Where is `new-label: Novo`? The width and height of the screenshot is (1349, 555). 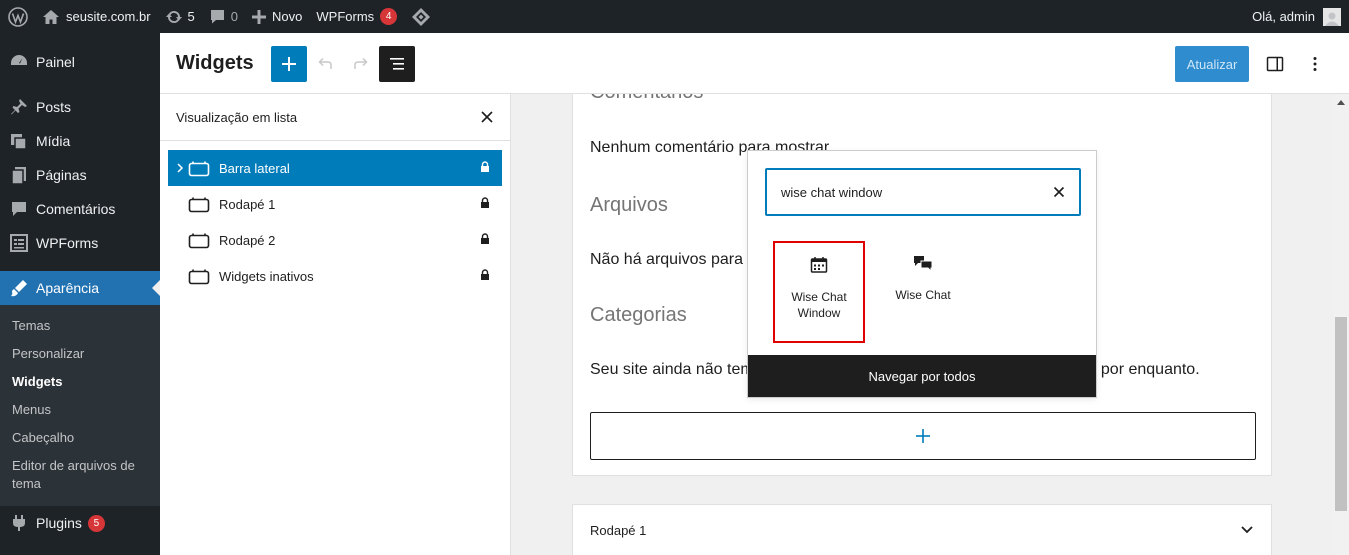
new-label: Novo is located at coordinates (287, 16).